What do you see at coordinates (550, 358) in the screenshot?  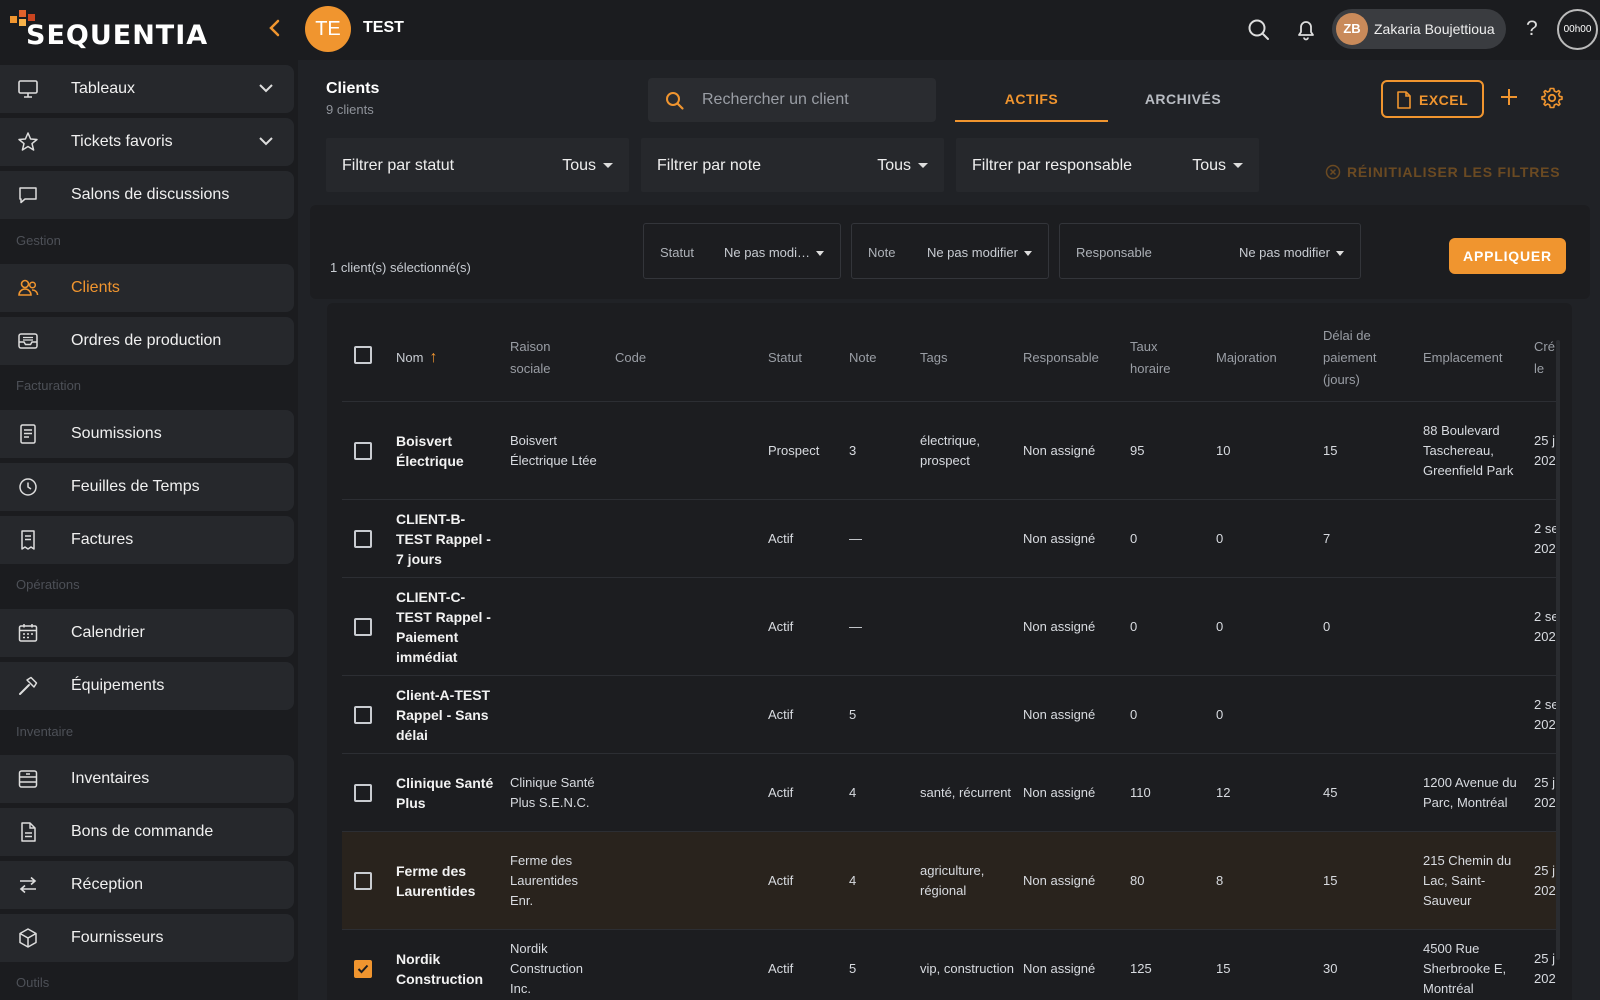 I see `column-header-raison-sociale: Raison sociale` at bounding box center [550, 358].